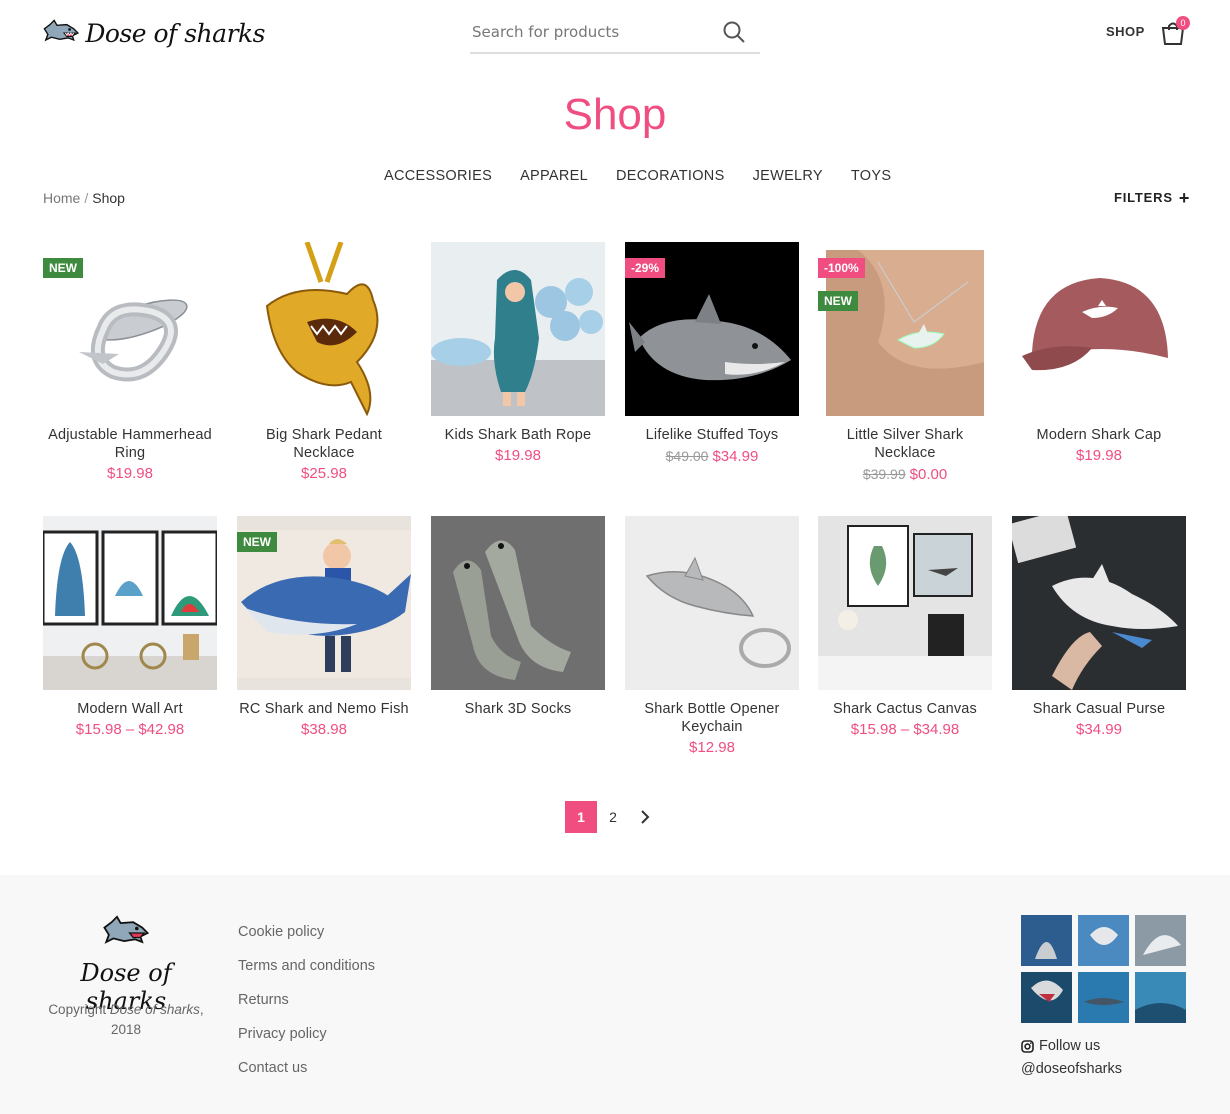 The image size is (1230, 1114). Describe the element at coordinates (928, 474) in the screenshot. I see `product-sale-price: $0.00` at that location.